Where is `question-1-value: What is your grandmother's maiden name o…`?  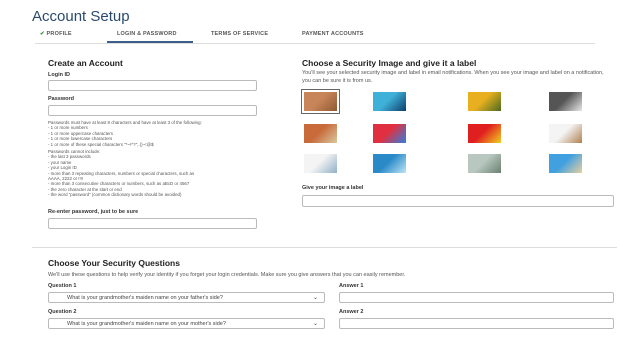 question-1-value: What is your grandmother's maiden name o… is located at coordinates (145, 298).